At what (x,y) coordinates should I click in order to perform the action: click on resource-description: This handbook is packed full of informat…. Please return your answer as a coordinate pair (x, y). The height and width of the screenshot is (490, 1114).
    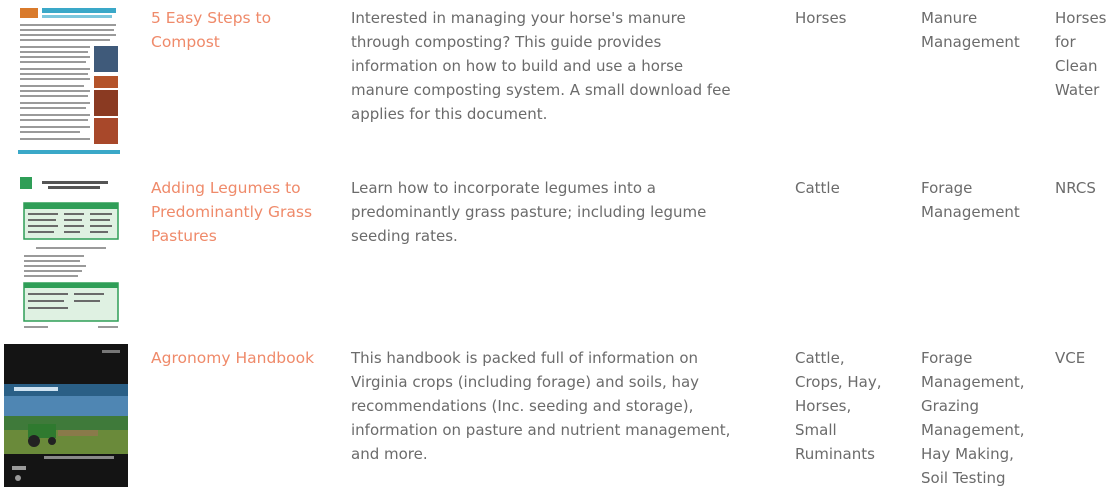
    Looking at the image, I should click on (563, 406).